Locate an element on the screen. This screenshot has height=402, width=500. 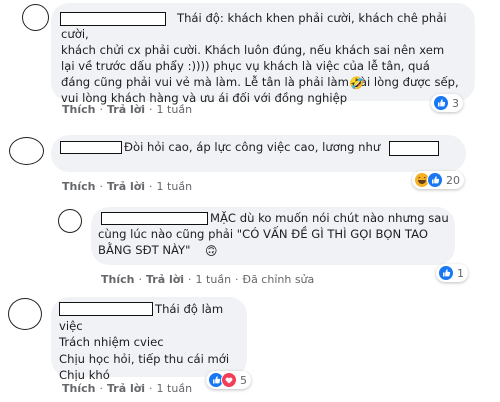
comment-actions: Thích · Trả lời · 1 tuần · Đã chỉnh sửa is located at coordinates (208, 279).